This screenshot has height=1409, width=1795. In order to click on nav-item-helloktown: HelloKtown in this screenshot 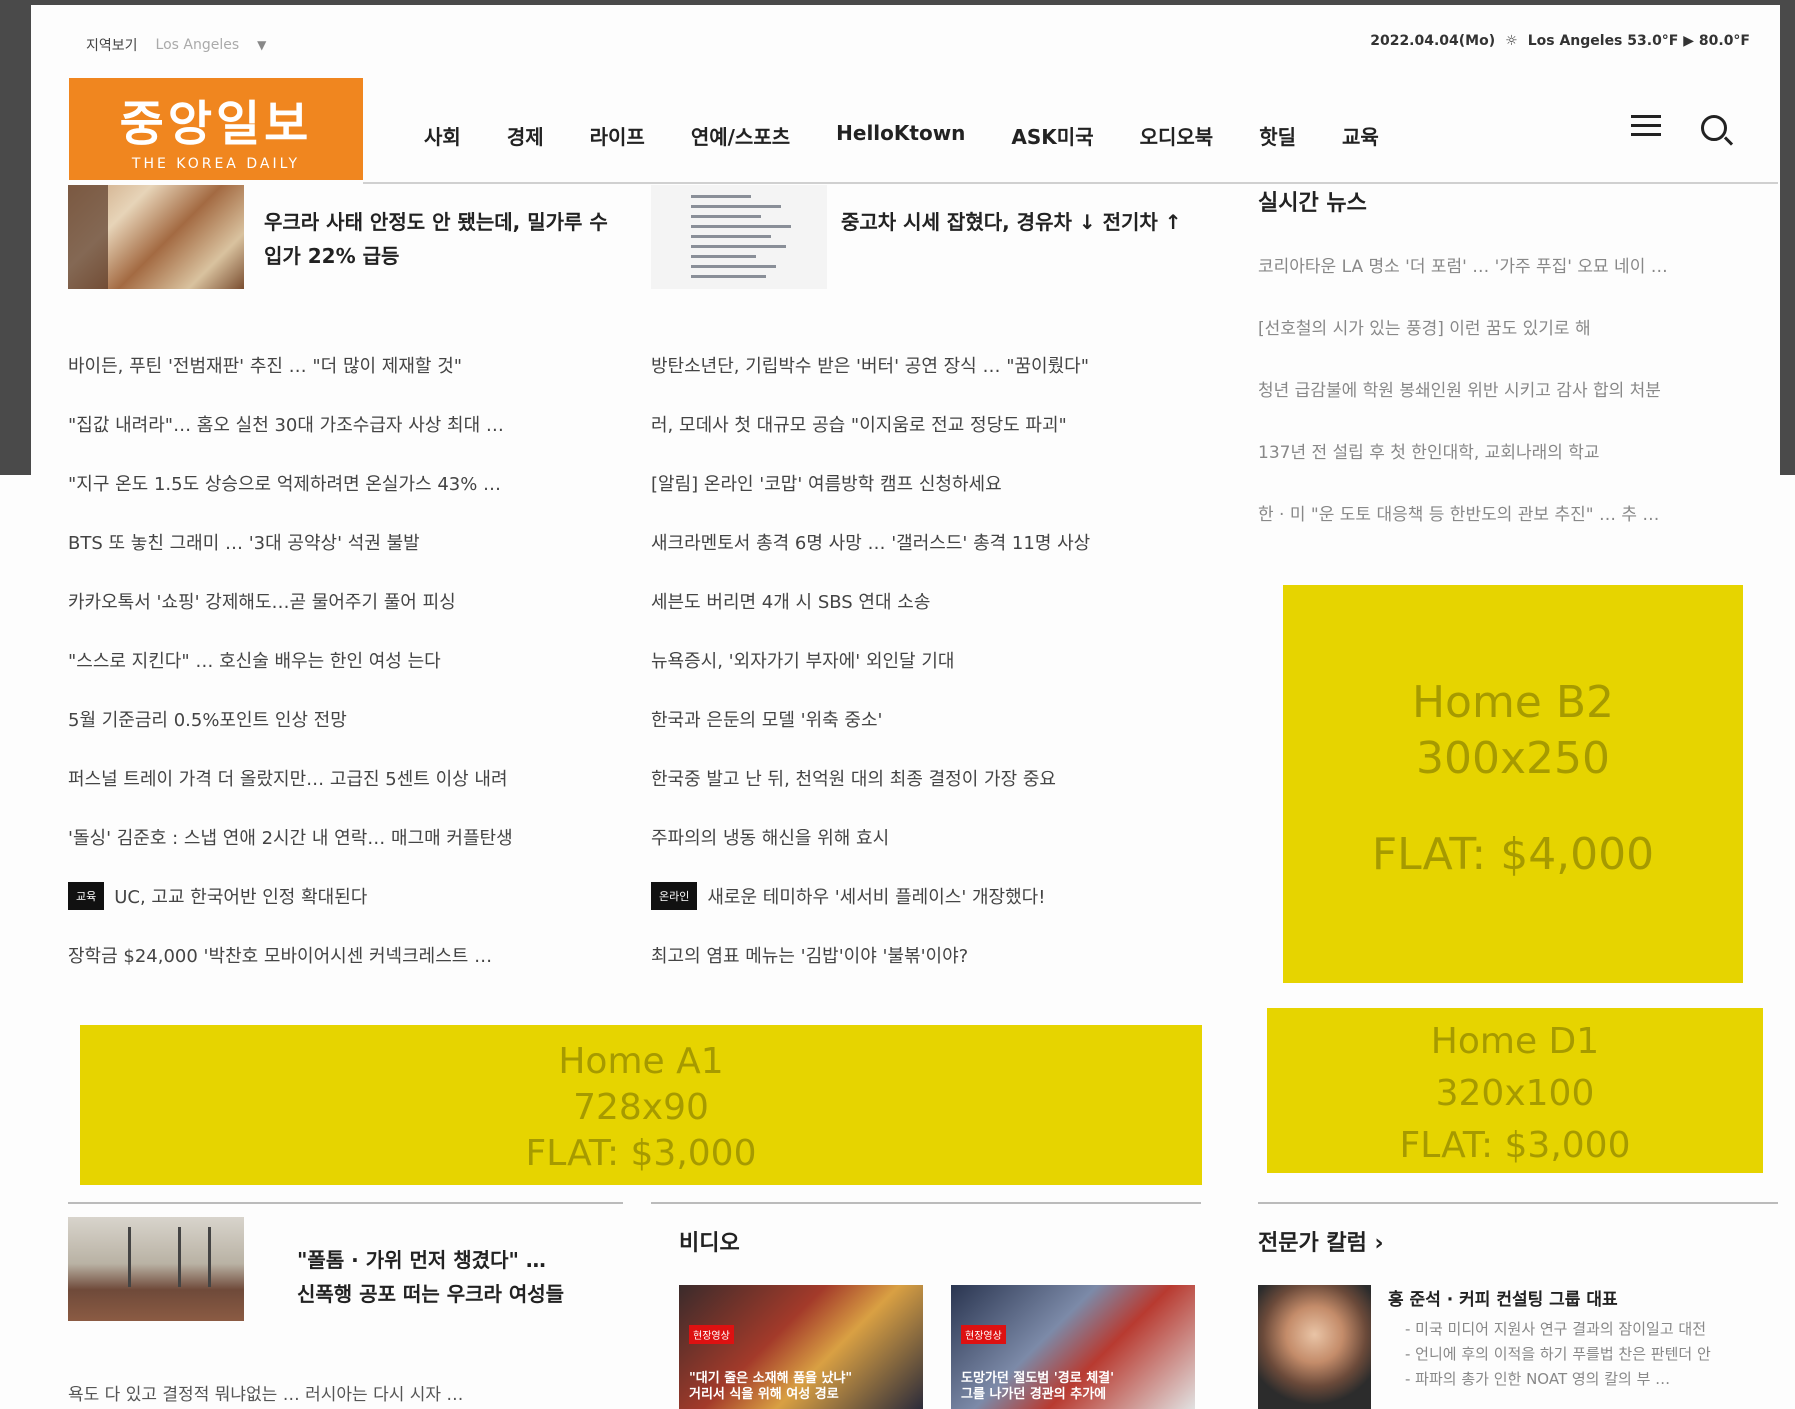, I will do `click(900, 135)`.